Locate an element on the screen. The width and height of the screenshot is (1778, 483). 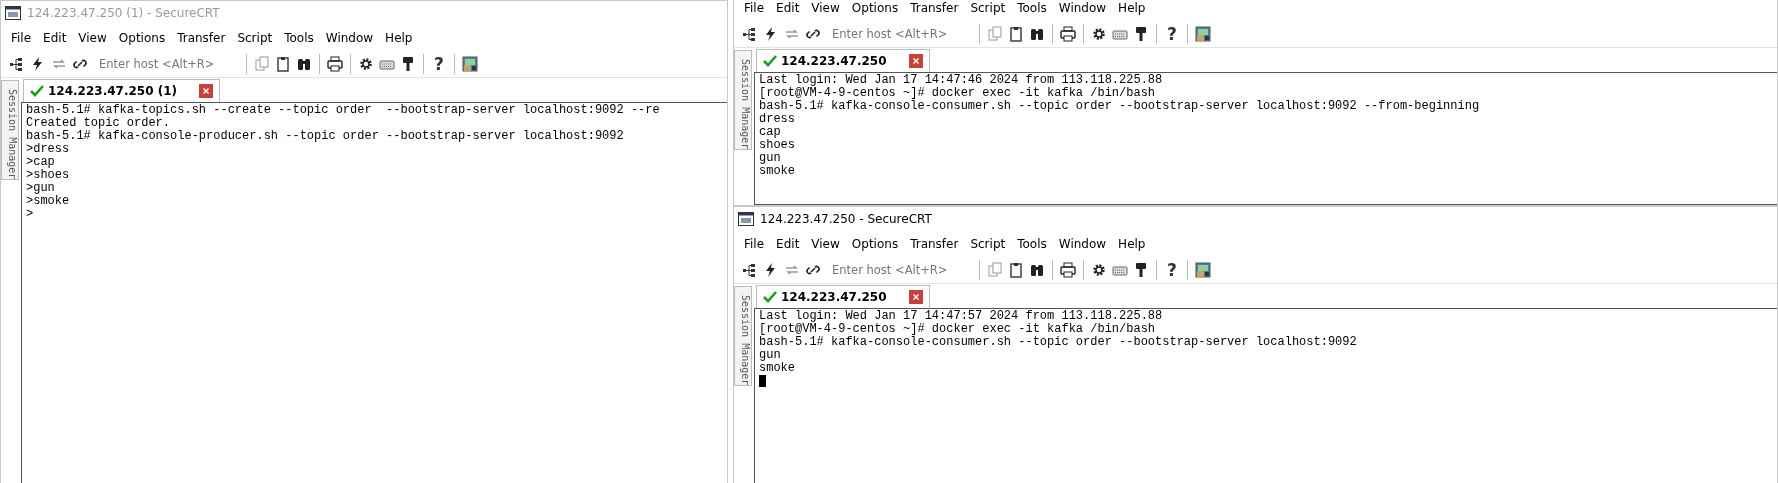
terminal-line: bash-5.1# kafka-topics.sh --create --topic order --bootstrap-server localhost:9092 --re is located at coordinates (343, 110).